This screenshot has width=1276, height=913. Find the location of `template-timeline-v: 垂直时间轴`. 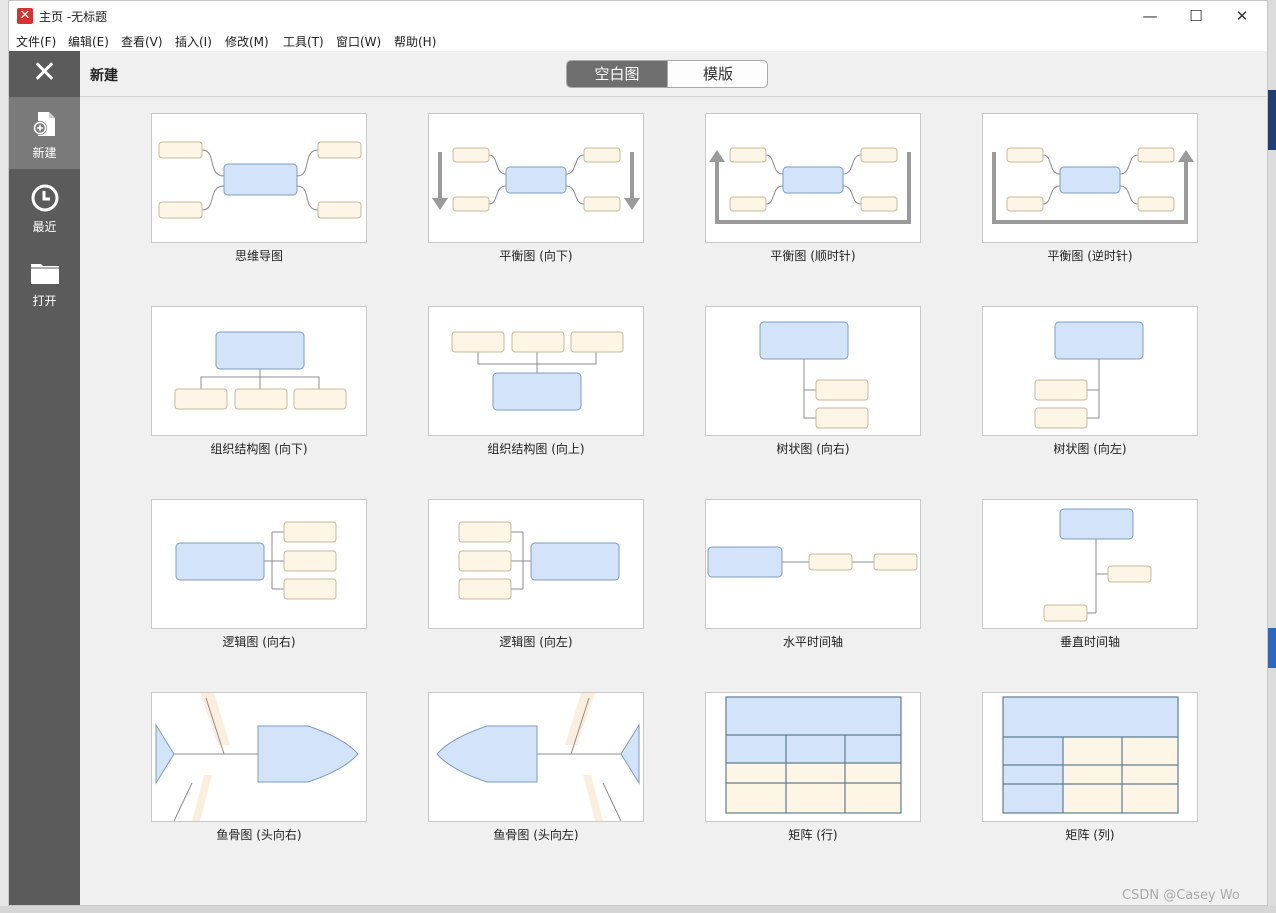

template-timeline-v: 垂直时间轴 is located at coordinates (1090, 579).